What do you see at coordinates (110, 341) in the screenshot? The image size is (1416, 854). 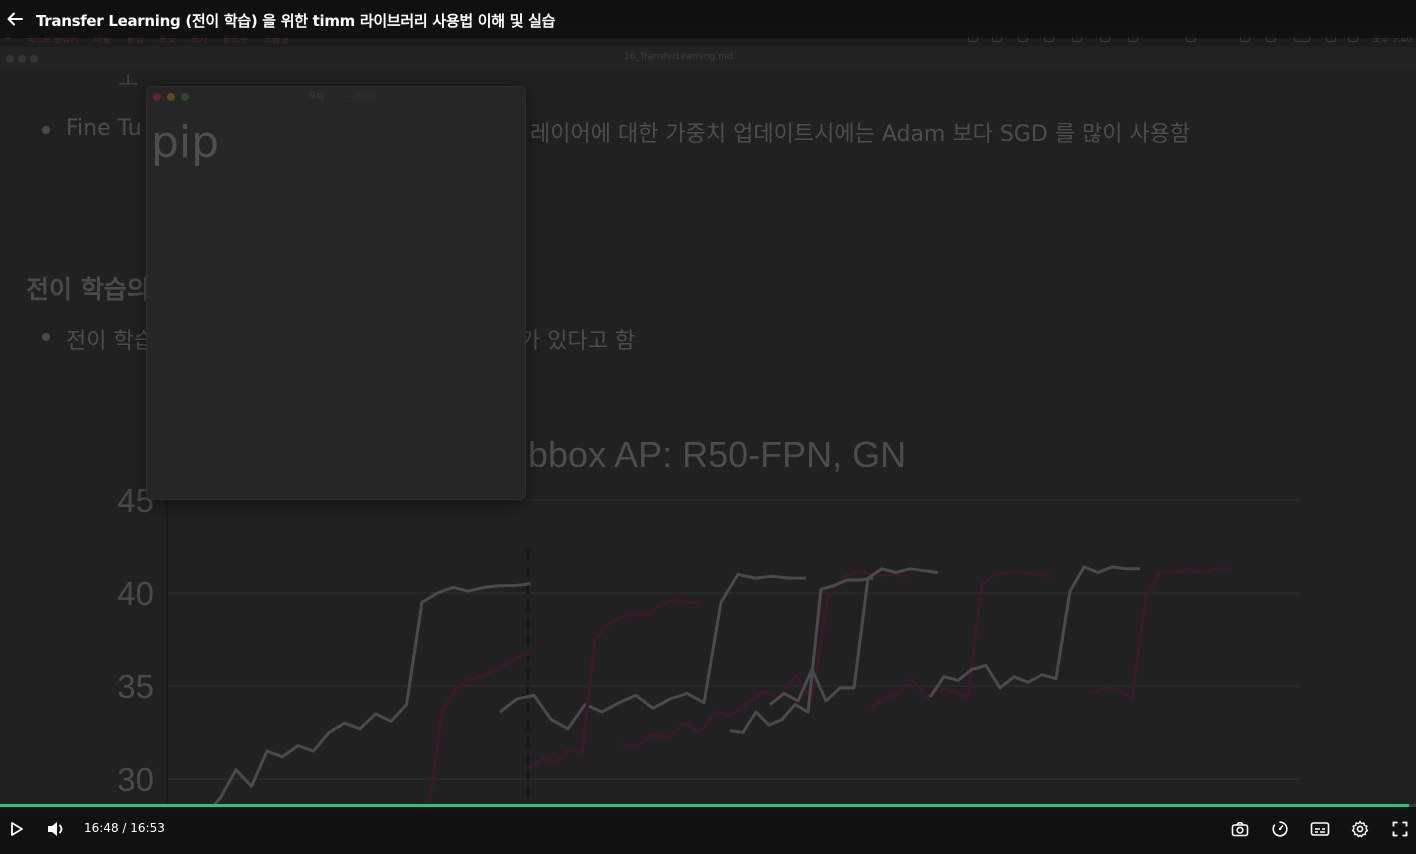 I see `bullet-text: 전이 학습` at bounding box center [110, 341].